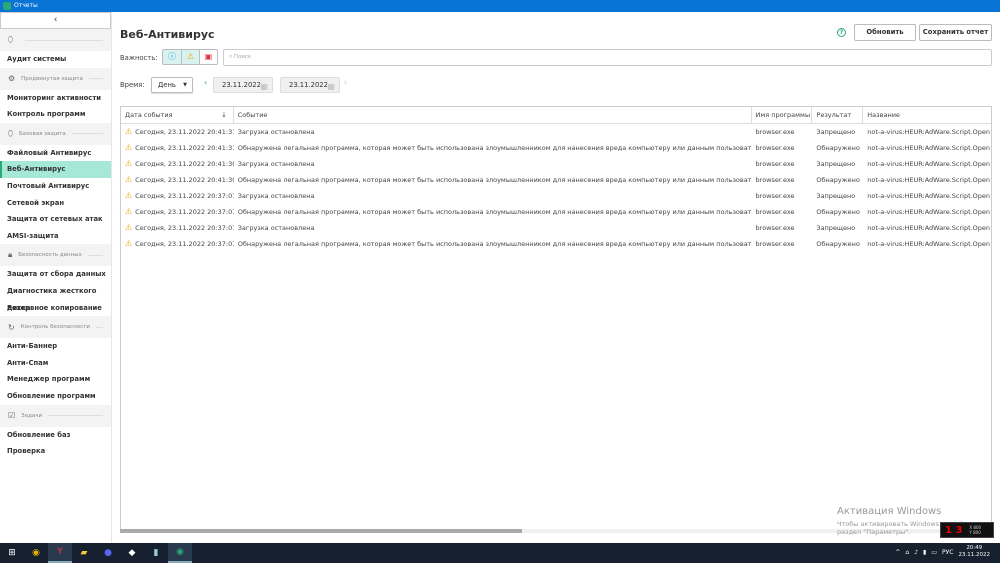 The height and width of the screenshot is (563, 1000). What do you see at coordinates (310, 85) in the screenshot?
I see `date-to-field: 23.11.2022 ▦` at bounding box center [310, 85].